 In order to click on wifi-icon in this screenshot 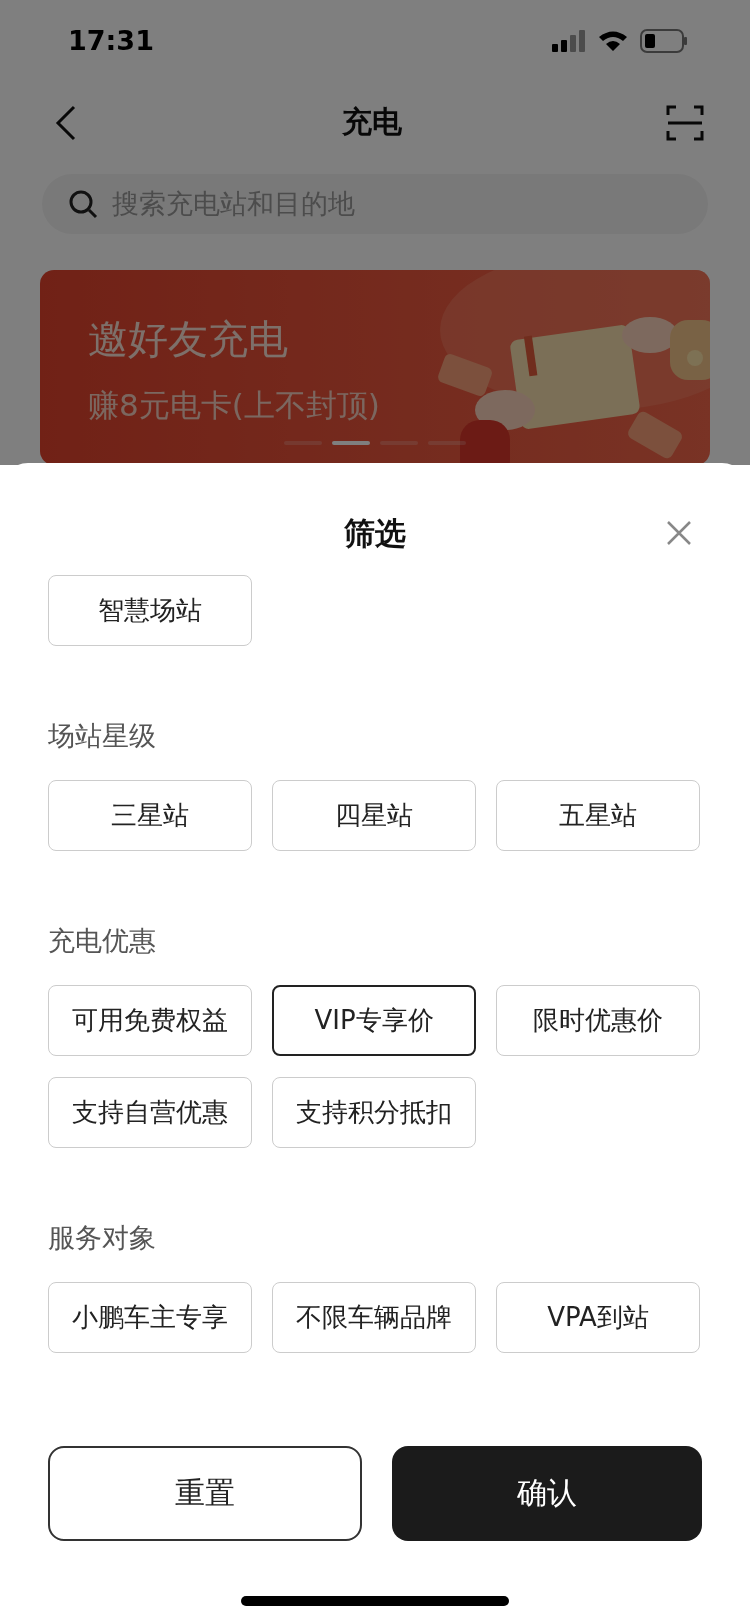, I will do `click(613, 40)`.